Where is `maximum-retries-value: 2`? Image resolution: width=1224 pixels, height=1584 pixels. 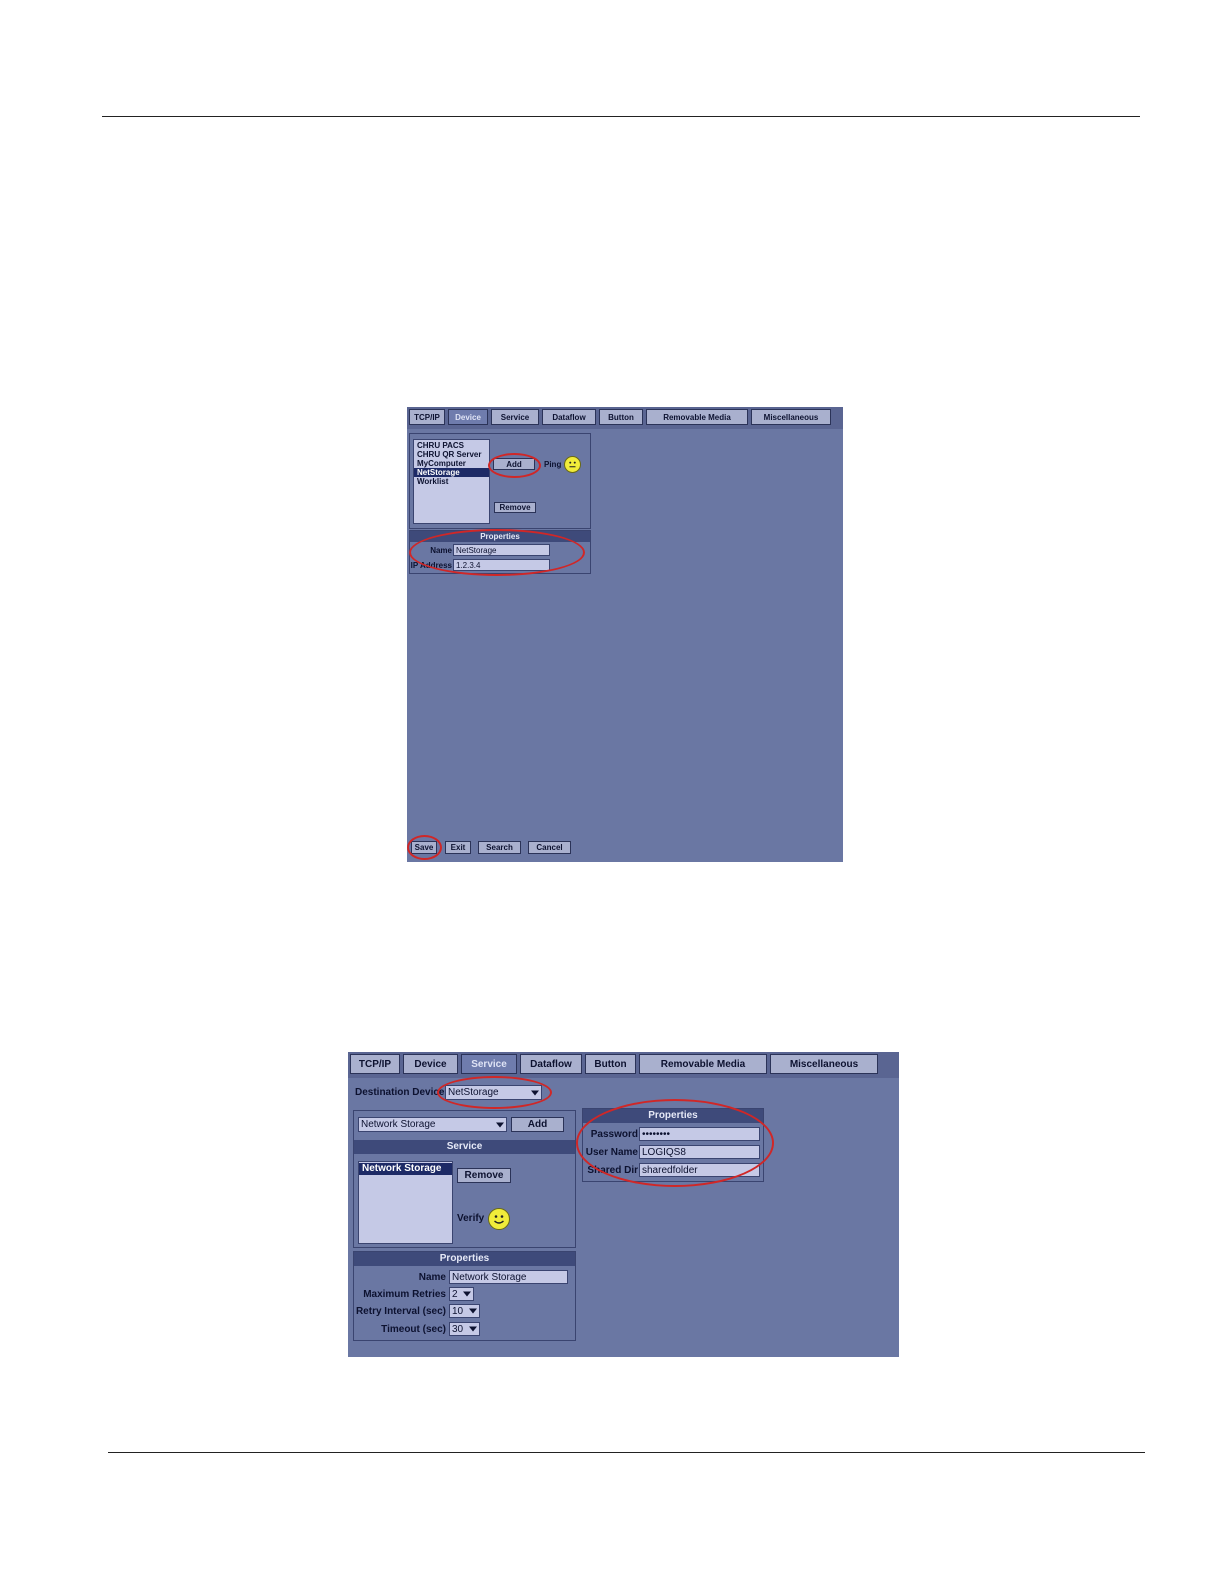 maximum-retries-value: 2 is located at coordinates (455, 1294).